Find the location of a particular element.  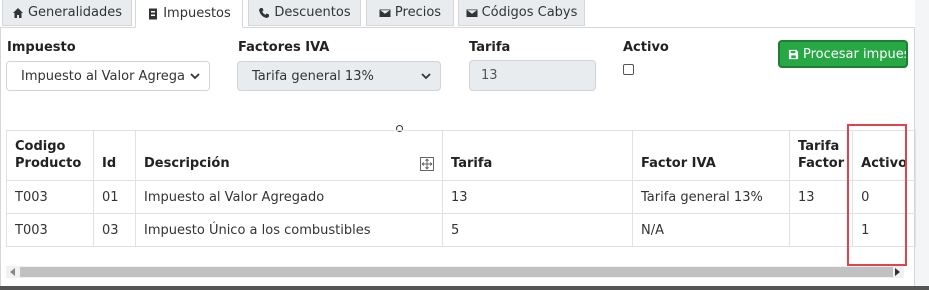

cell-id: 03 is located at coordinates (114, 230).